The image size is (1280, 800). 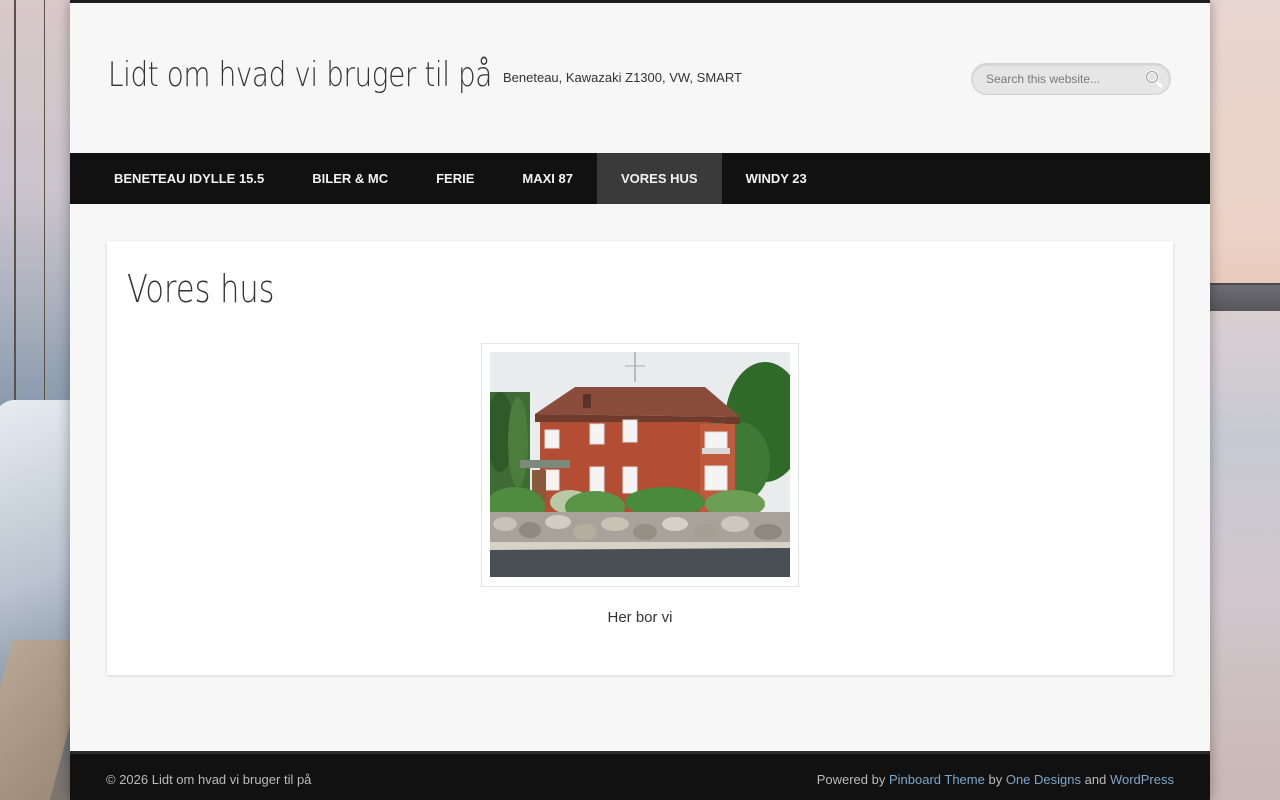 I want to click on dock, so click(x=35, y=720).